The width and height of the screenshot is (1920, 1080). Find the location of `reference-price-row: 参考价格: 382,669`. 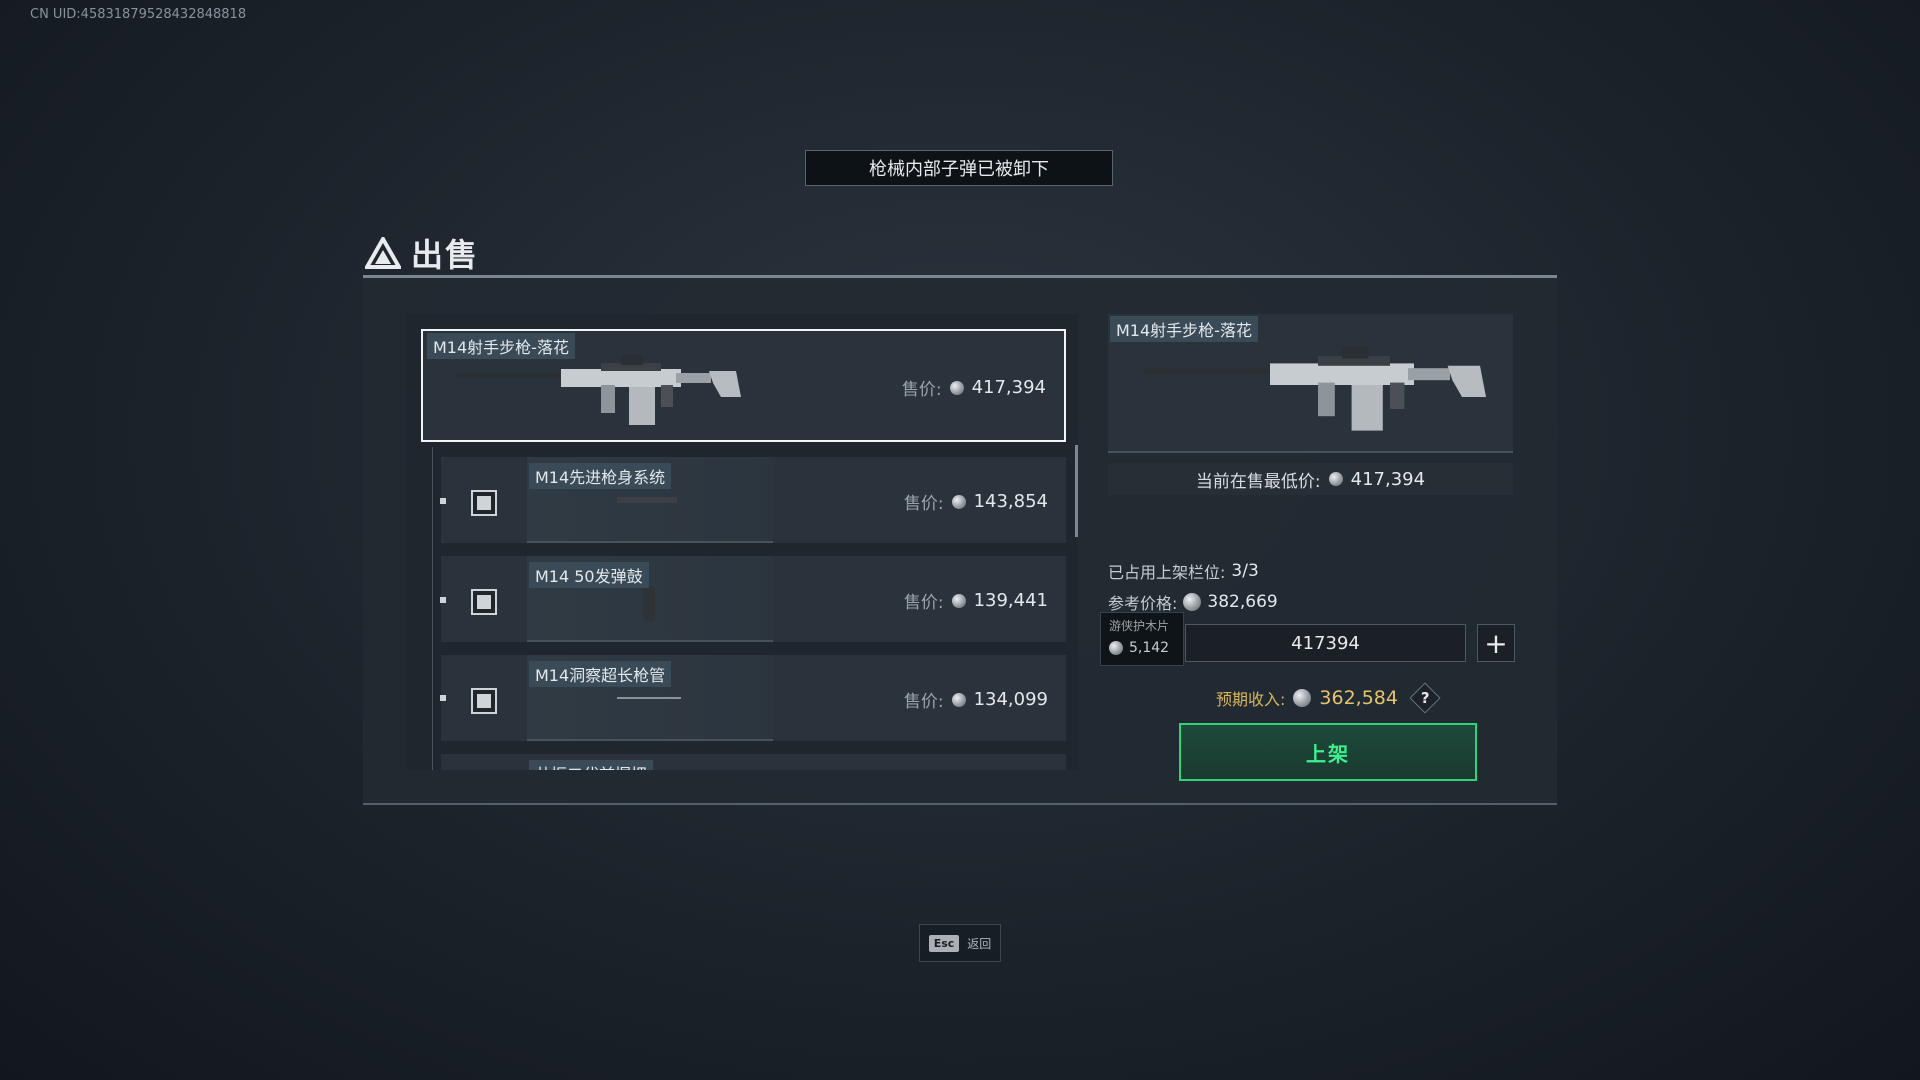

reference-price-row: 参考价格: 382,669 is located at coordinates (1193, 602).